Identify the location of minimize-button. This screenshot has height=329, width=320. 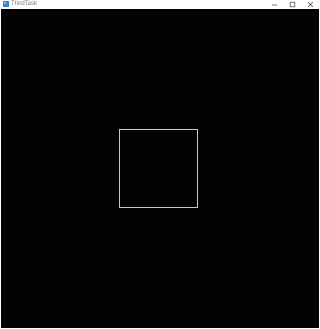
(274, 4).